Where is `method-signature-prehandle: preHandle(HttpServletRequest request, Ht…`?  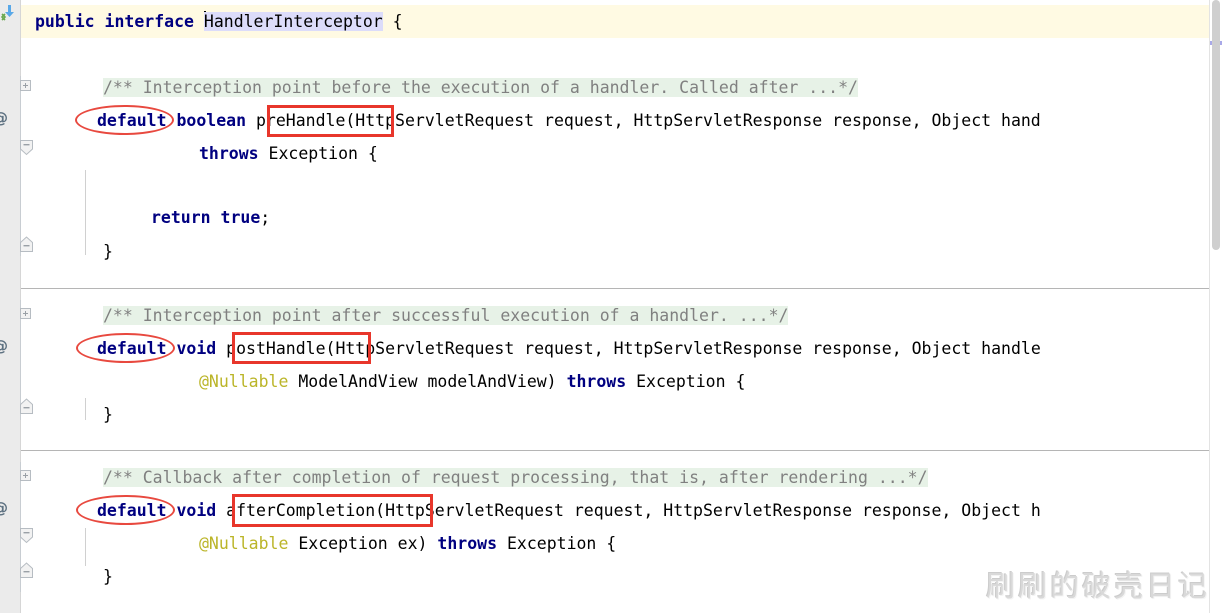 method-signature-prehandle: preHandle(HttpServletRequest request, Ht… is located at coordinates (648, 120).